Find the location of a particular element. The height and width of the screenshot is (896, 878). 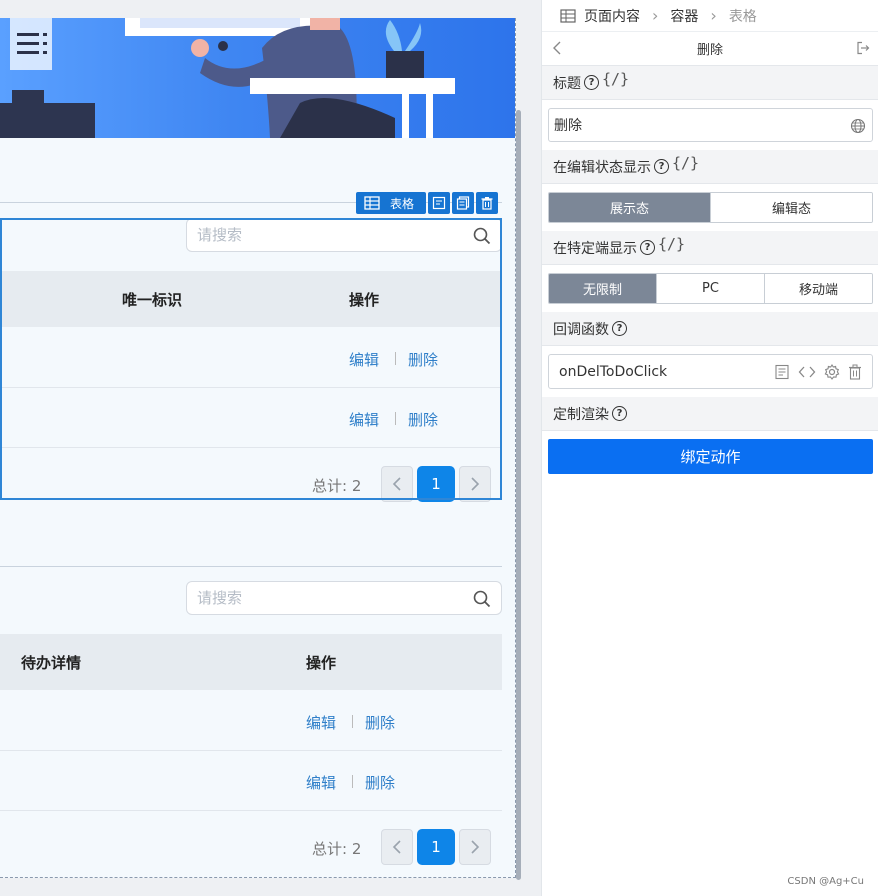

gear-icon is located at coordinates (832, 372).